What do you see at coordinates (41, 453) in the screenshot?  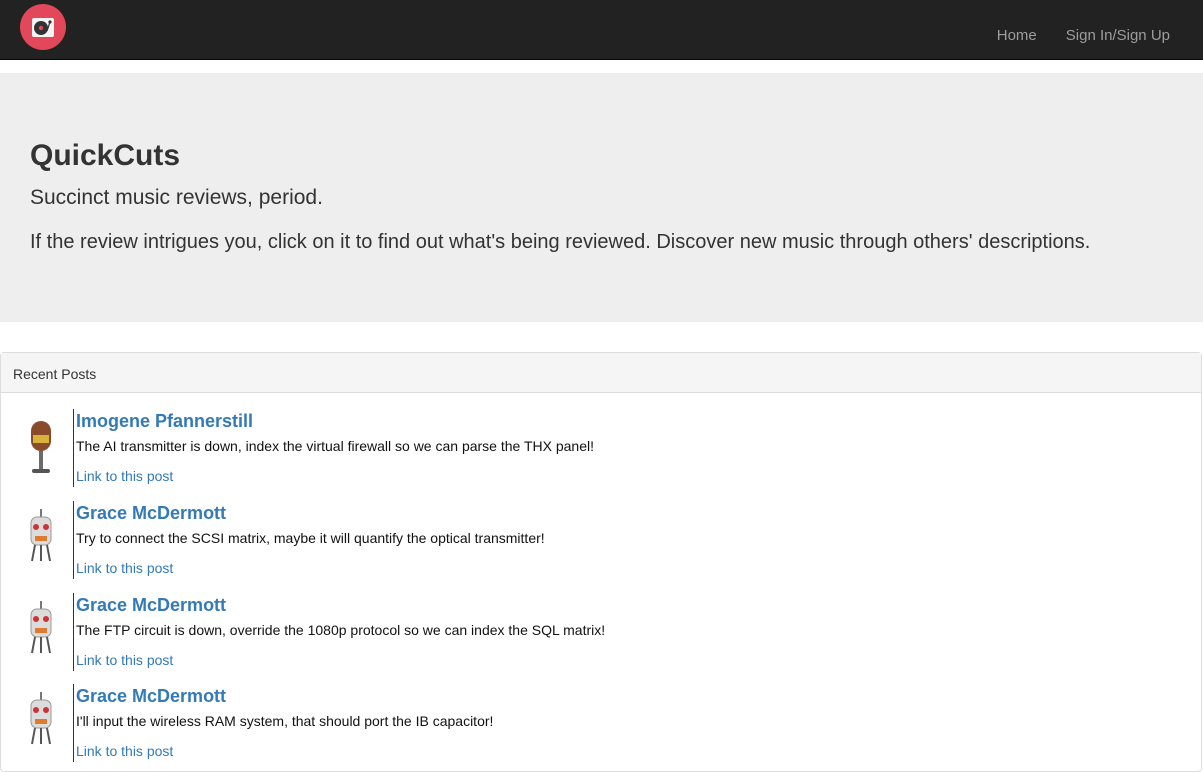 I see `microphone-avatar-icon` at bounding box center [41, 453].